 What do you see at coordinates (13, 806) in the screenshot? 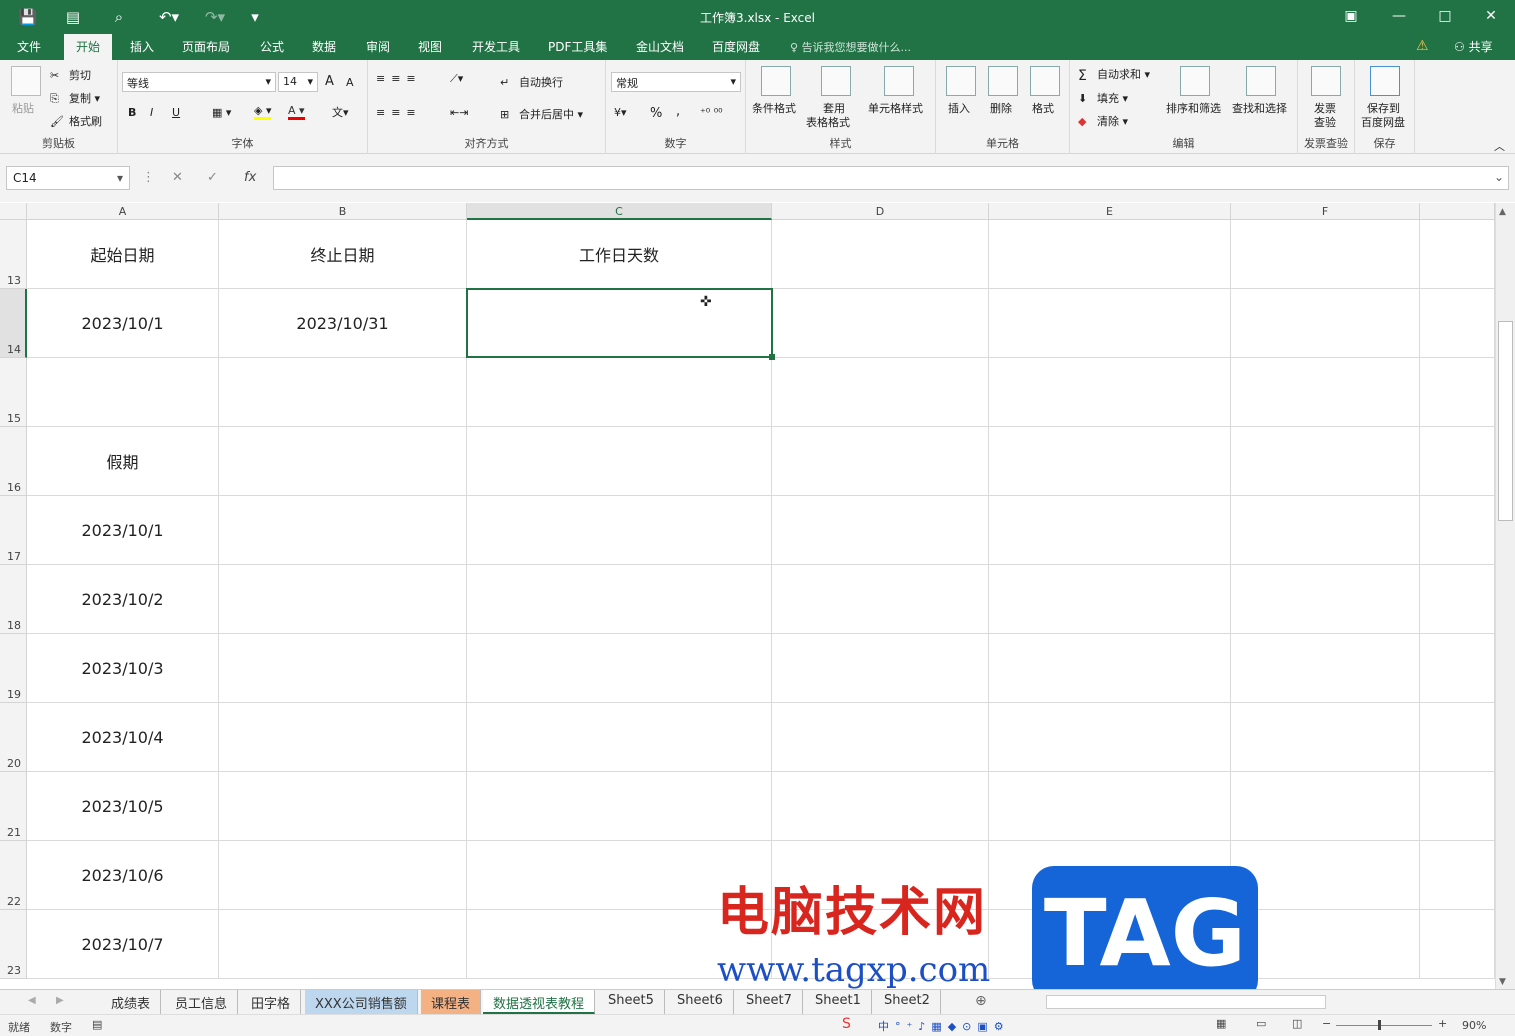
I see `row-header-21: 21` at bounding box center [13, 806].